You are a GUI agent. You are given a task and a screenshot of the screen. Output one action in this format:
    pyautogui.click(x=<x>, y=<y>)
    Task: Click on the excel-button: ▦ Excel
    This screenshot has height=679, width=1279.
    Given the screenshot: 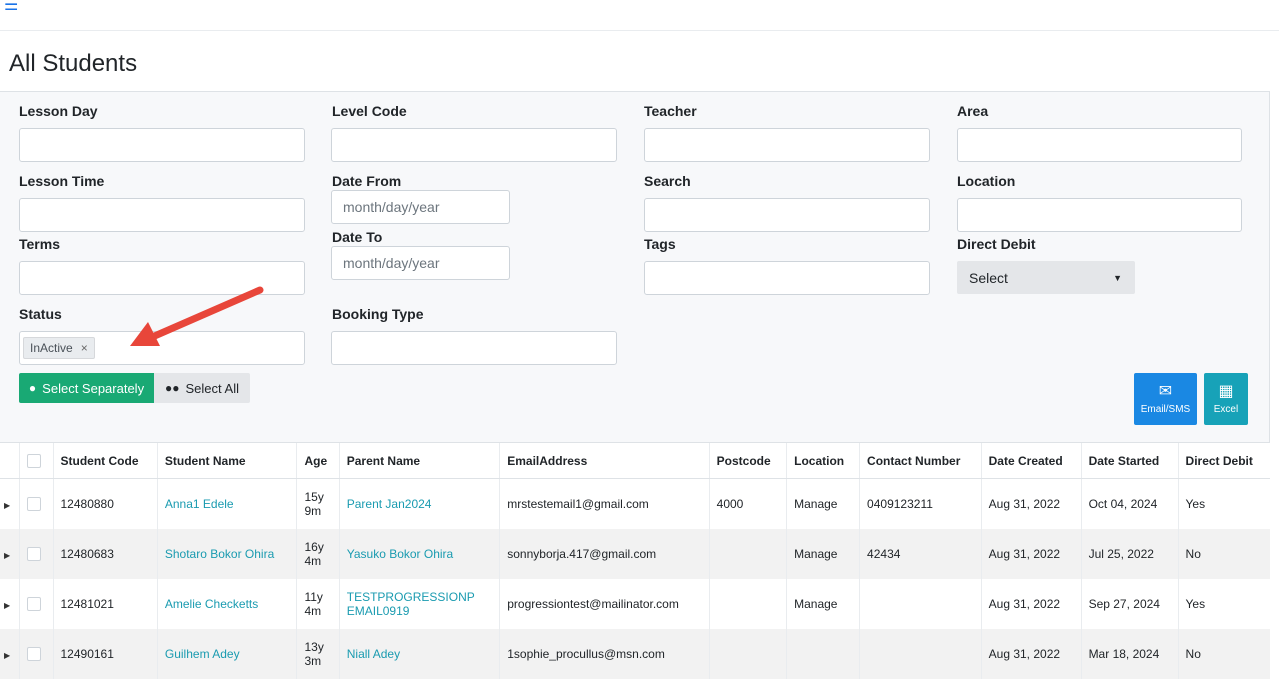 What is the action you would take?
    pyautogui.click(x=1226, y=399)
    